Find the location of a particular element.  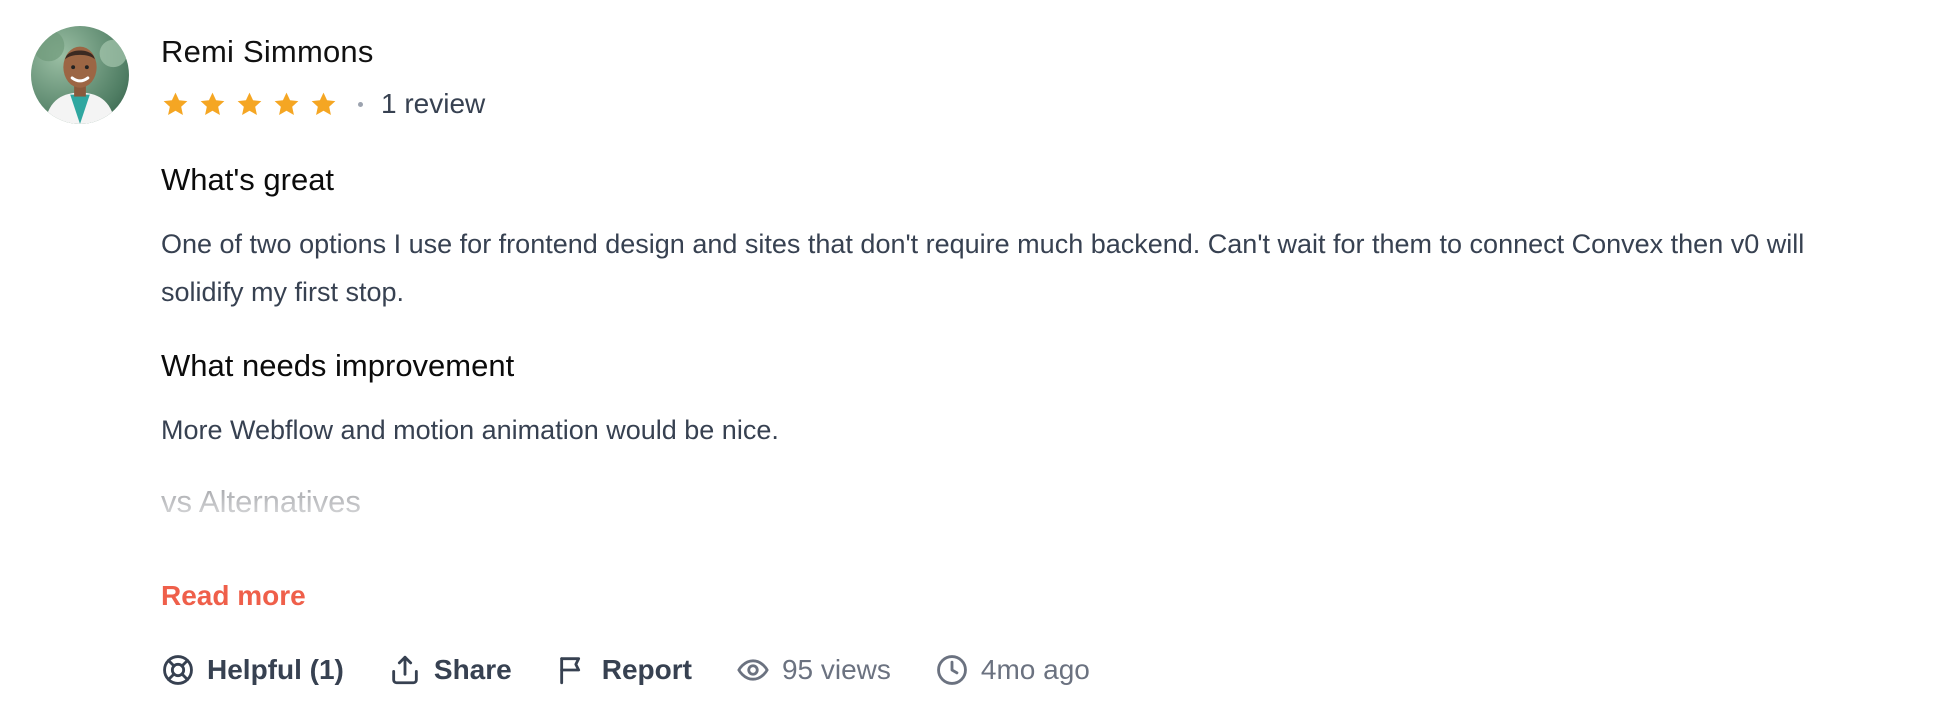

share-button: Share is located at coordinates (450, 670).